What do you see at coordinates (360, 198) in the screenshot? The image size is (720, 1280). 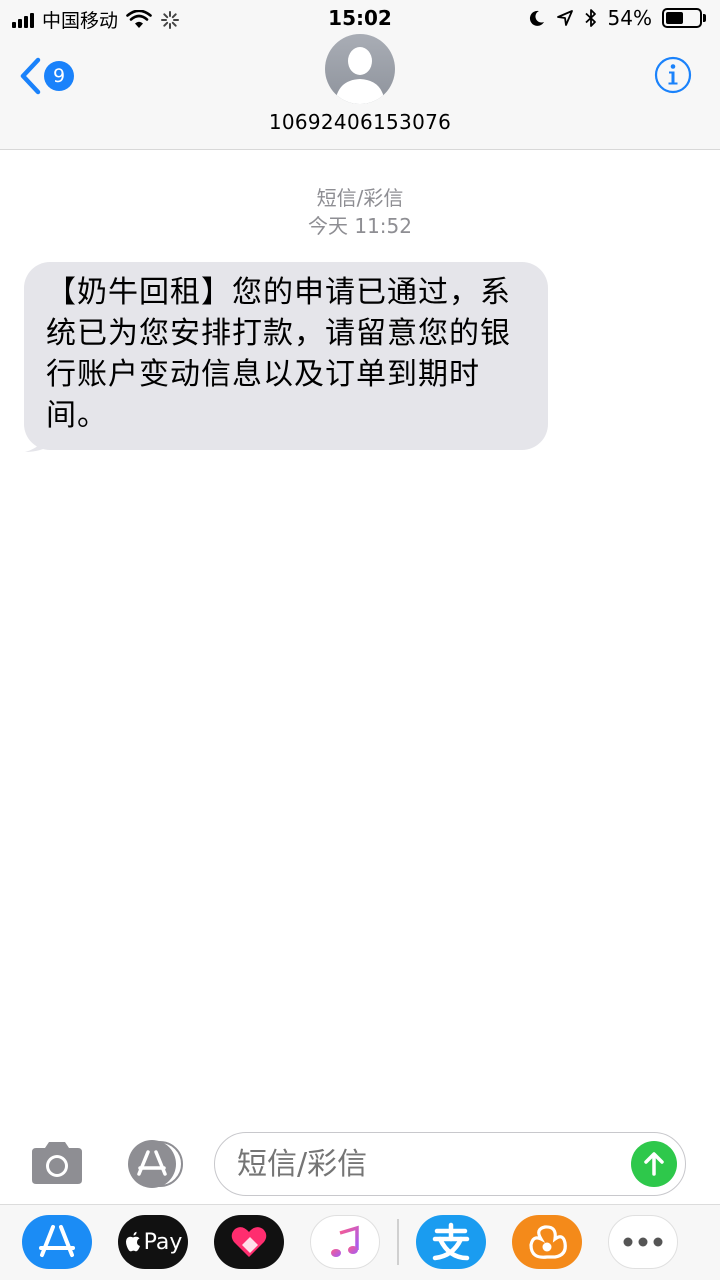 I see `message-type-label: 短信/彩信` at bounding box center [360, 198].